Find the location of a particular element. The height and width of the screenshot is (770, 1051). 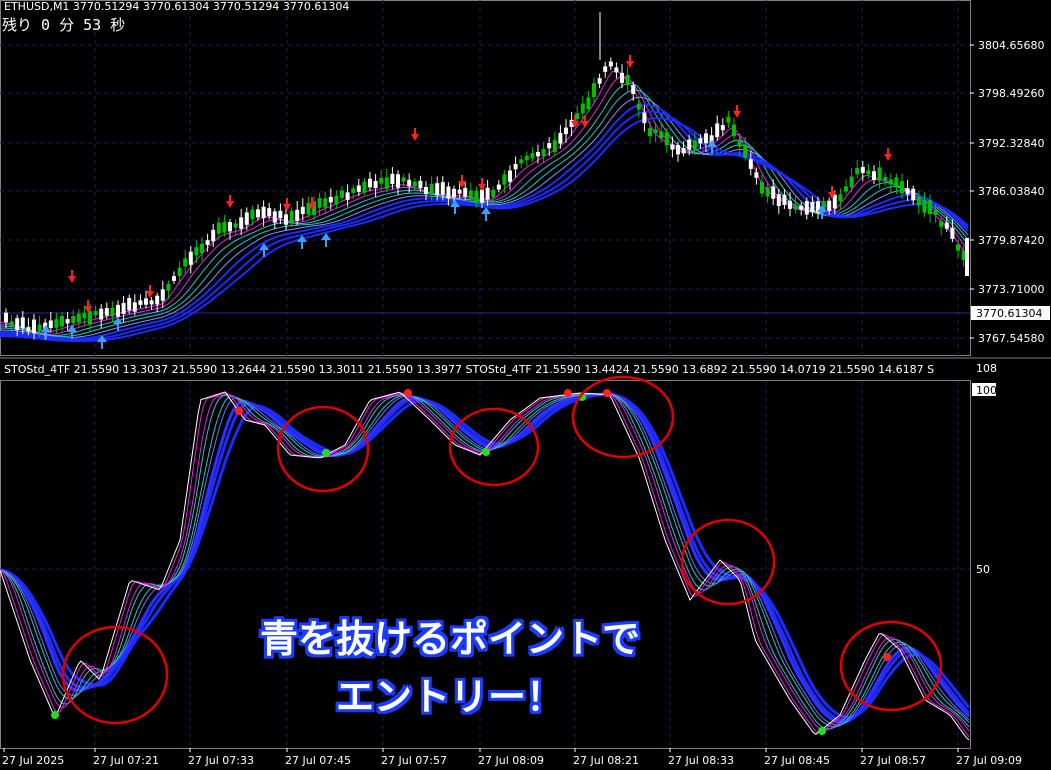

price-label: 3767.54580 is located at coordinates (1011, 338).